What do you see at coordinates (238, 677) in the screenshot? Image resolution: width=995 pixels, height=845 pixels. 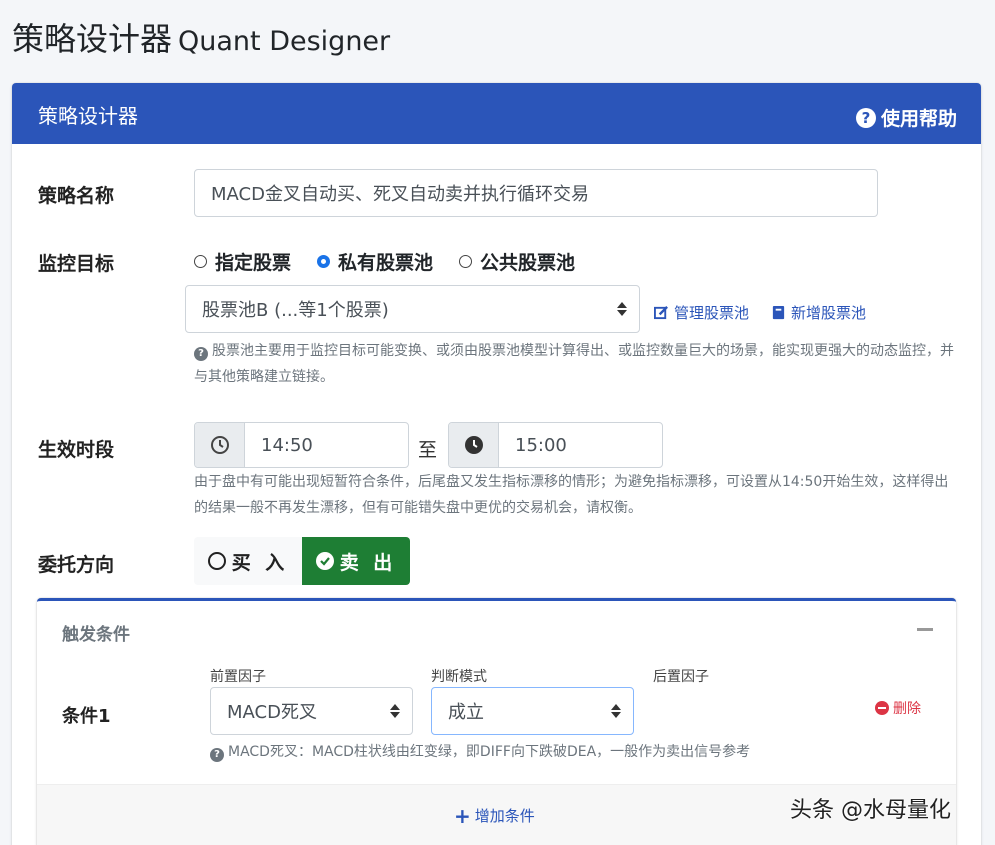 I see `pre-factor-label: 前置因子` at bounding box center [238, 677].